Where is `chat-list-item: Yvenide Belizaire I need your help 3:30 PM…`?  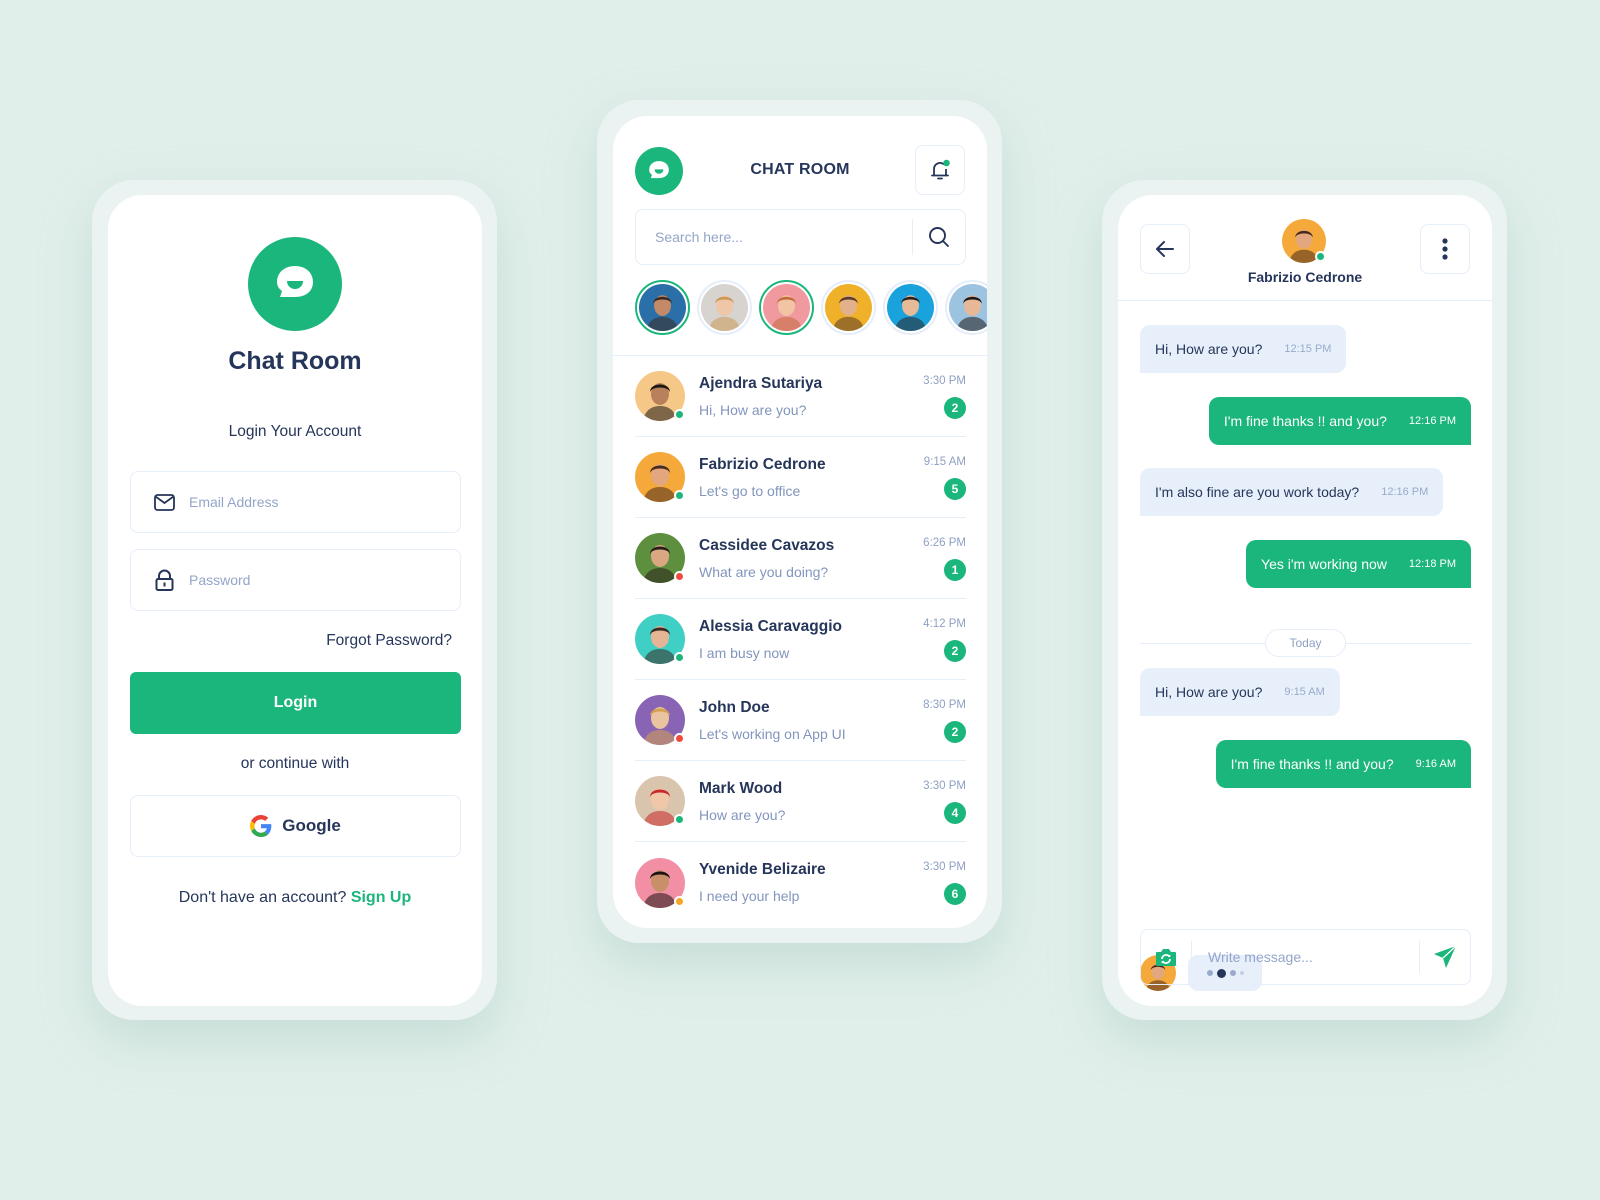 chat-list-item: Yvenide Belizaire I need your help 3:30 PM… is located at coordinates (800, 882).